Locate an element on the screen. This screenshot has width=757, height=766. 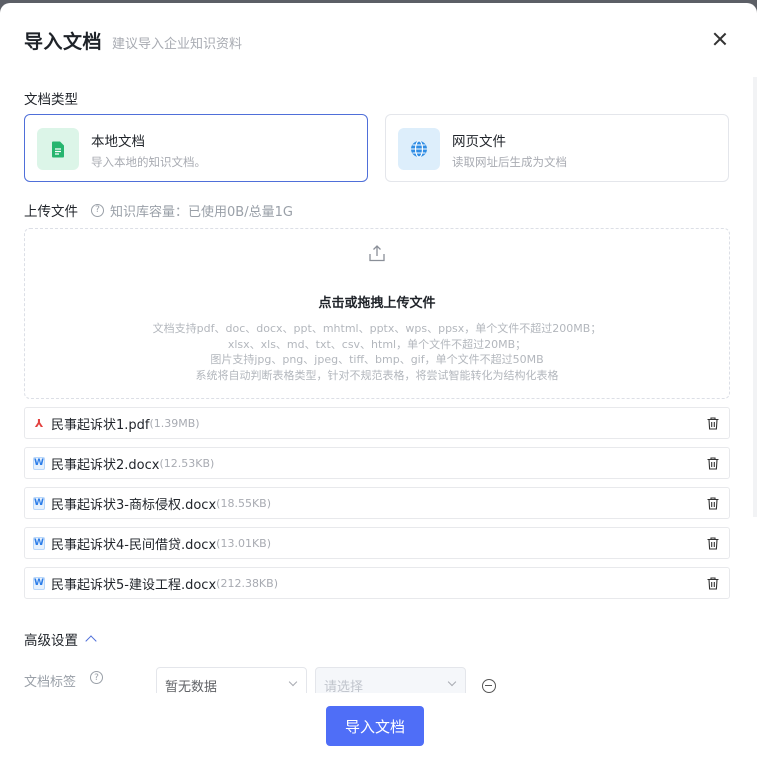
scrollbar is located at coordinates (755, 297).